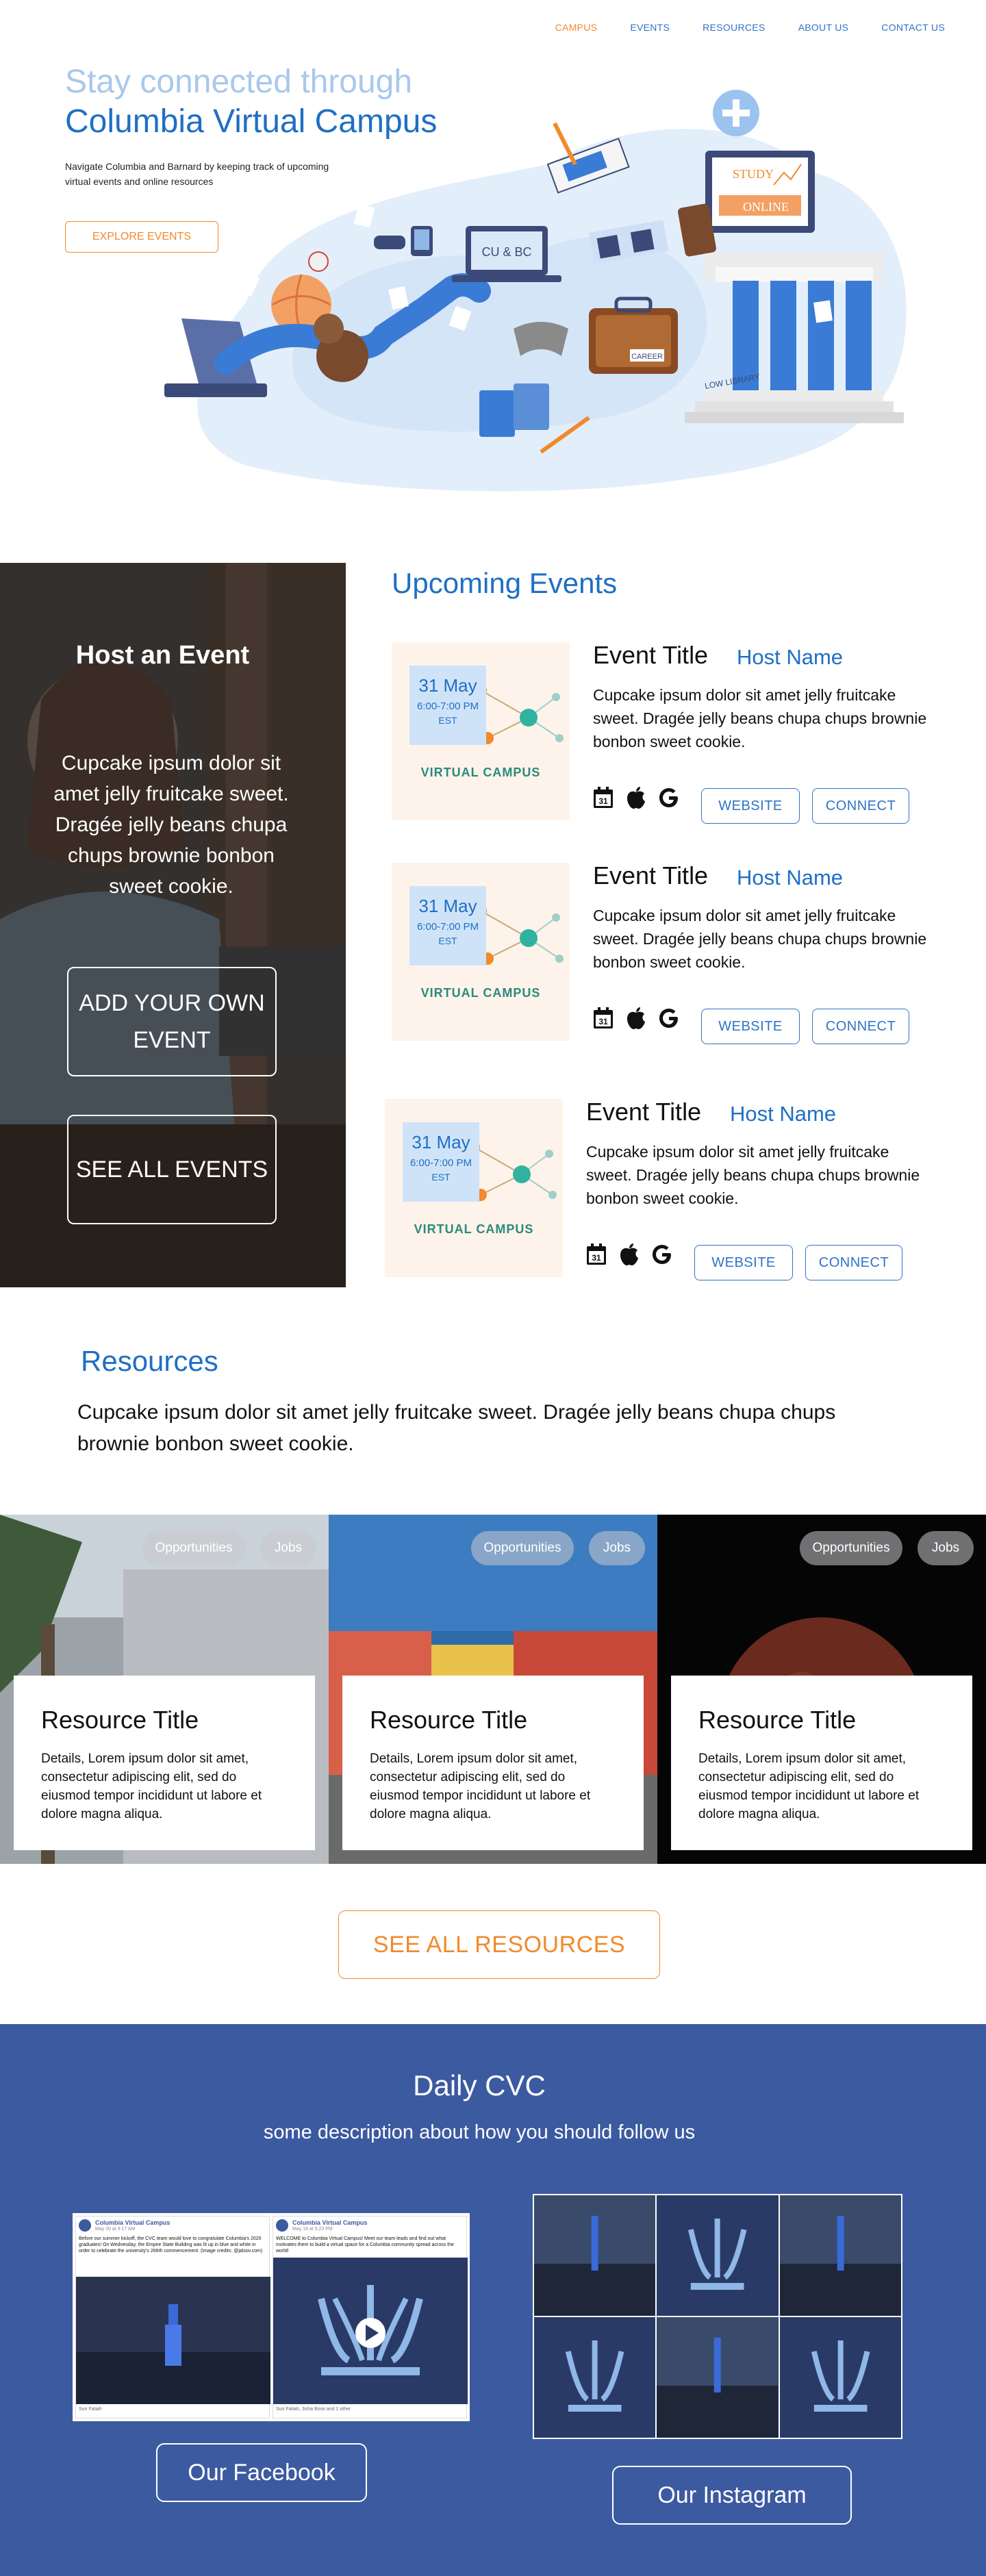 The width and height of the screenshot is (986, 2576). I want to click on hero-title-line1: Stay connected through, so click(239, 82).